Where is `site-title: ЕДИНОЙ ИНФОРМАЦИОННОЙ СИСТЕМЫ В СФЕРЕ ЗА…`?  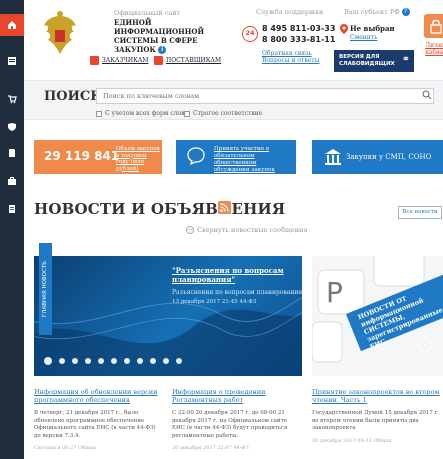
site-title: ЕДИНОЙ ИНФОРМАЦИОННОЙ СИСТЕМЫ В СФЕРЕ ЗА… is located at coordinates (169, 36).